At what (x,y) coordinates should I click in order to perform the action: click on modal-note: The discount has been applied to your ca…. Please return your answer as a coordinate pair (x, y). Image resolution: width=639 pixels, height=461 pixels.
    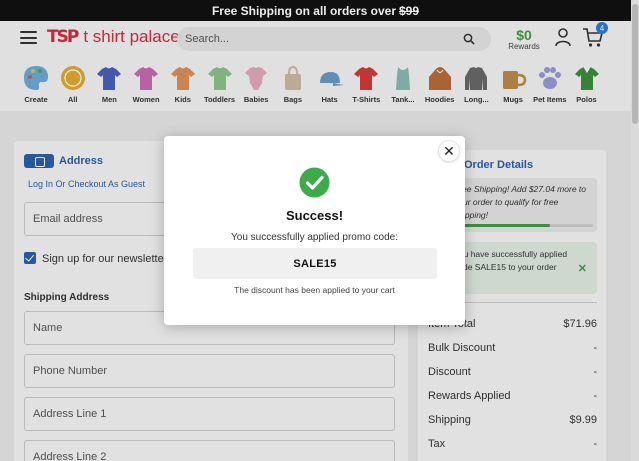
    Looking at the image, I should click on (314, 290).